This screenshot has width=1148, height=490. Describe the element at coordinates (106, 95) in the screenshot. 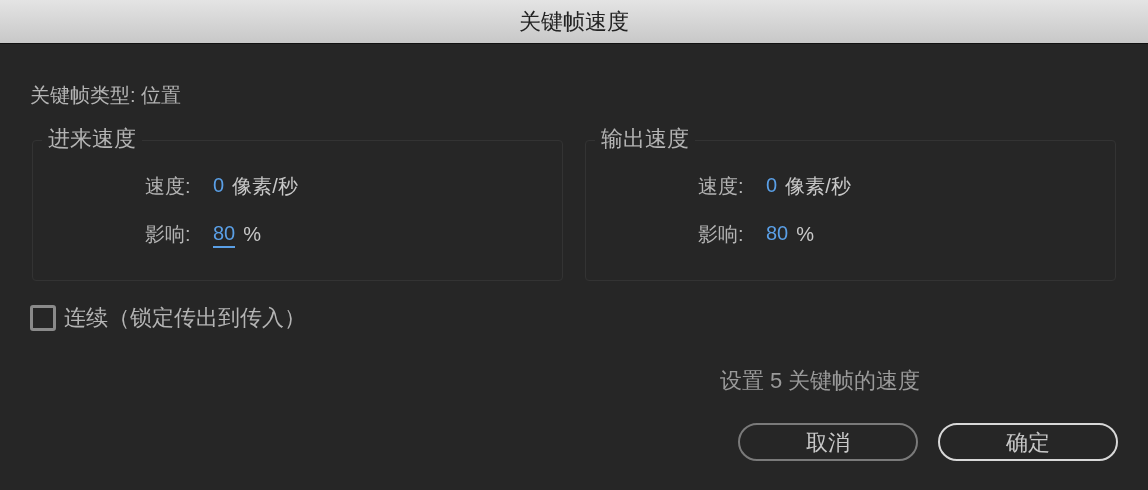

I see `keyframe-type-label: 关键帧类型: 位置` at that location.